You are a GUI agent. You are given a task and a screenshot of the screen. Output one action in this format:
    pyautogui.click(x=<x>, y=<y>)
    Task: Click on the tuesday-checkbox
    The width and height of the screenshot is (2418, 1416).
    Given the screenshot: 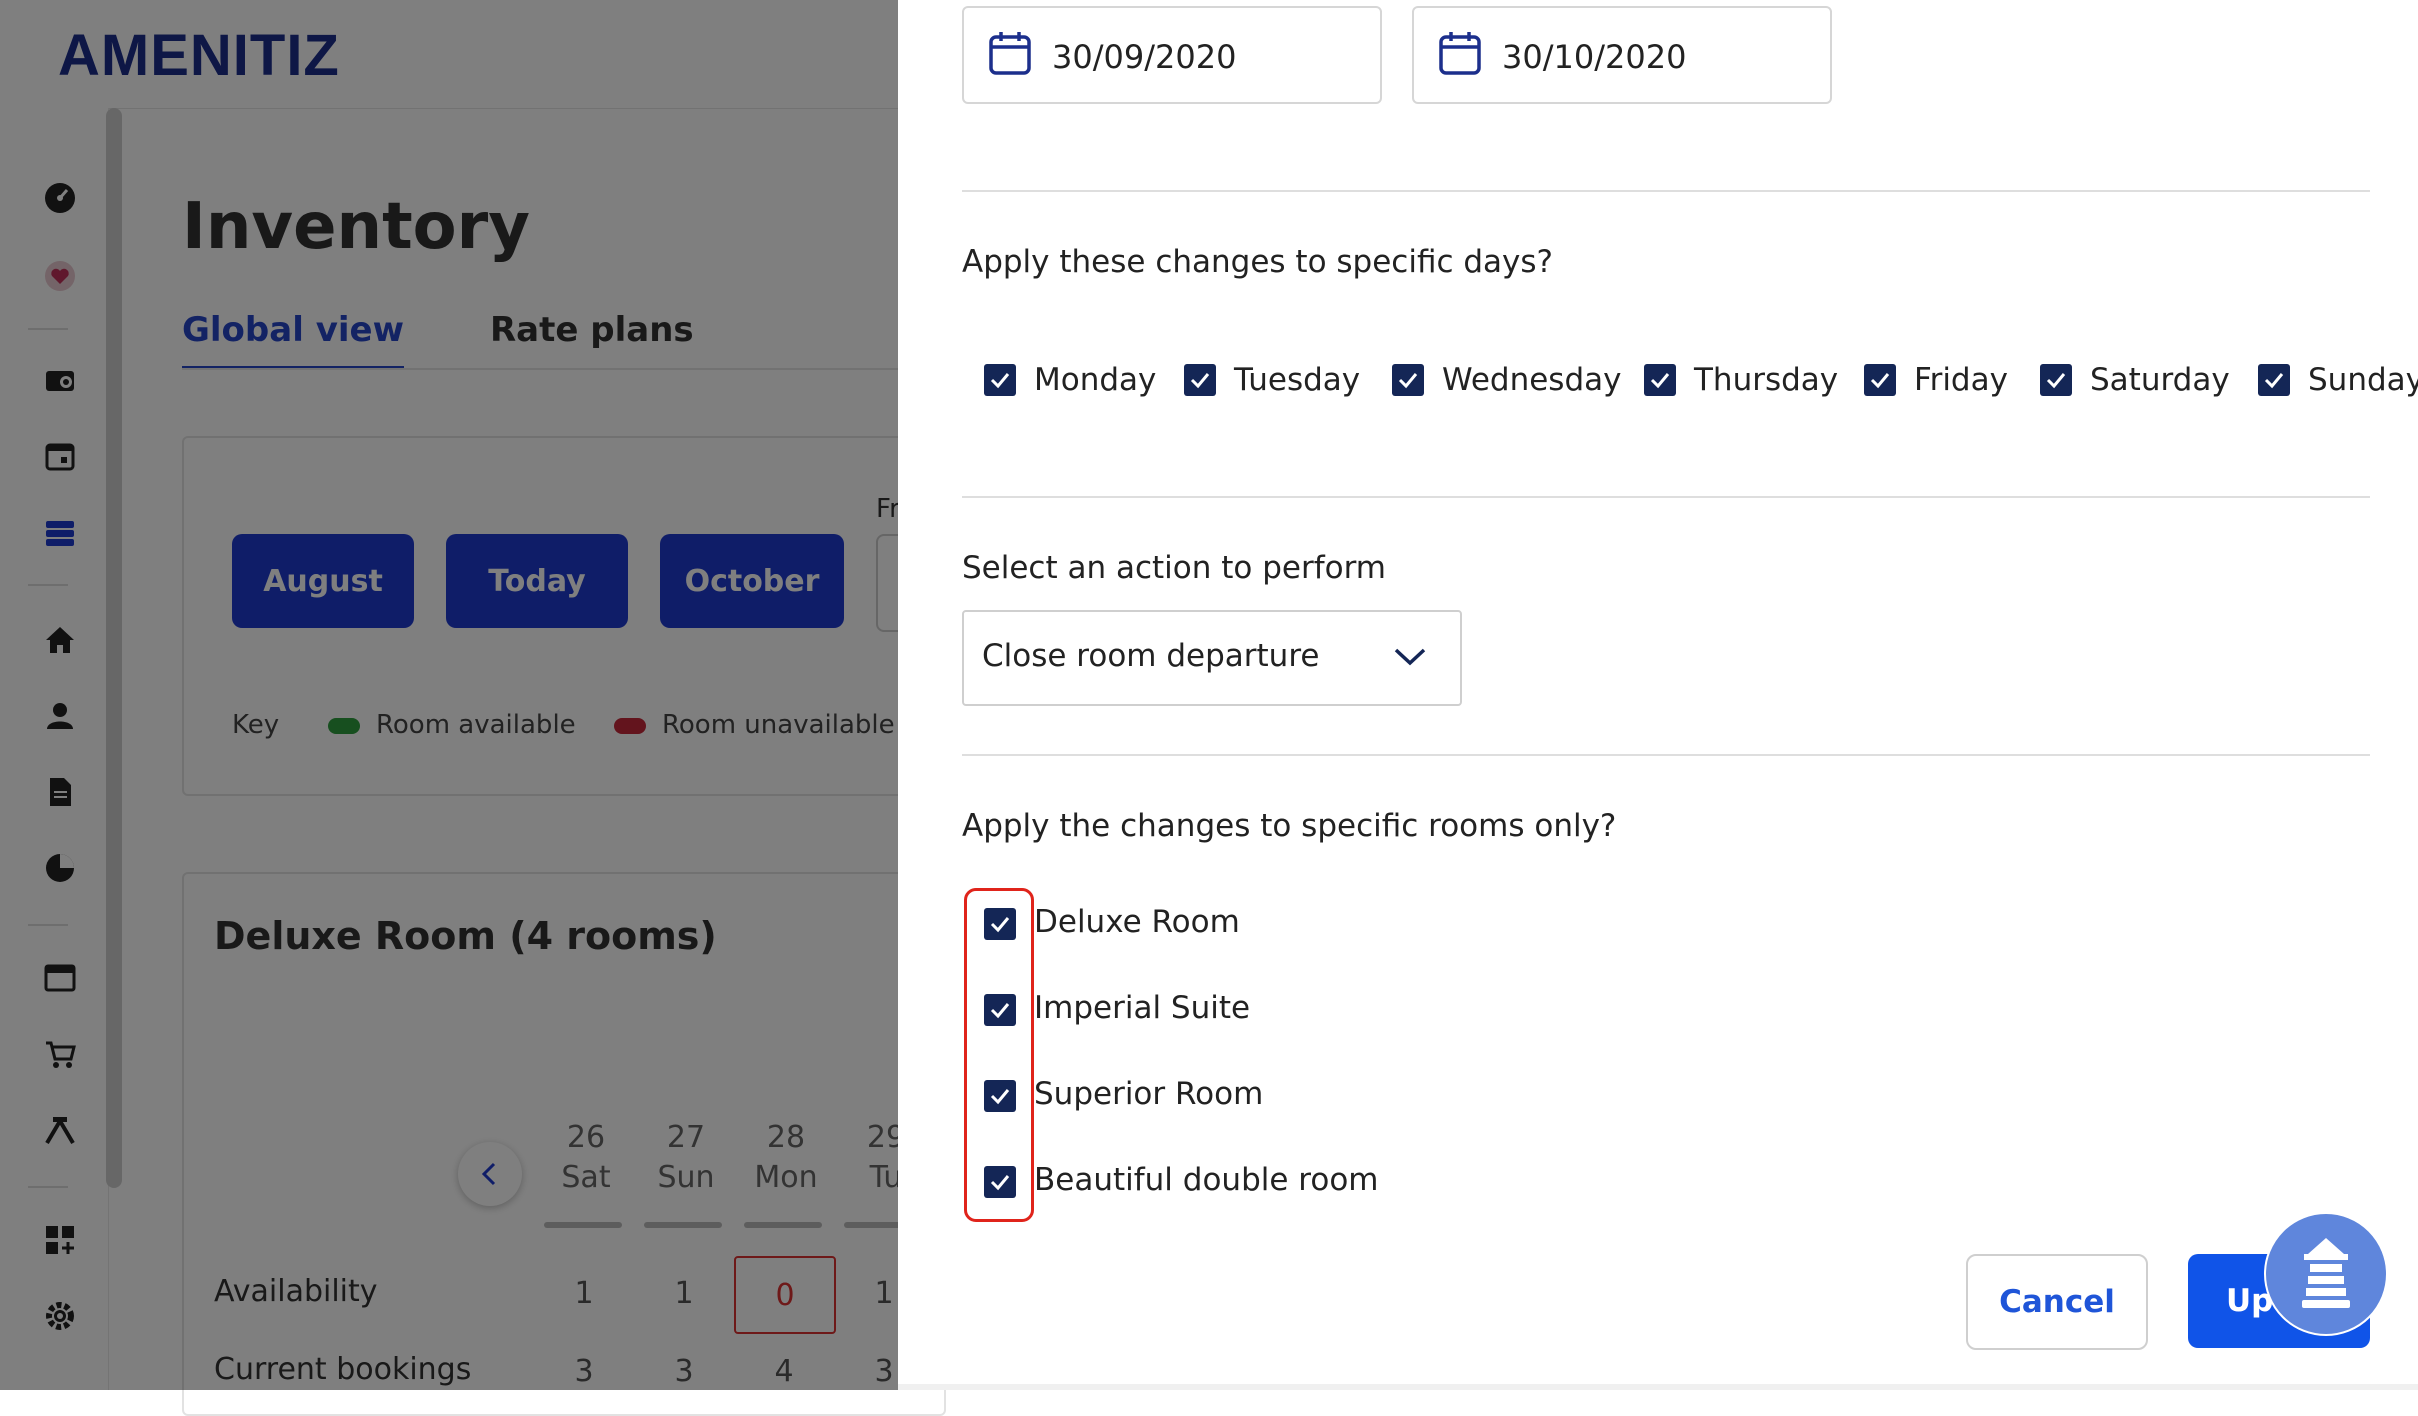 What is the action you would take?
    pyautogui.click(x=1200, y=380)
    